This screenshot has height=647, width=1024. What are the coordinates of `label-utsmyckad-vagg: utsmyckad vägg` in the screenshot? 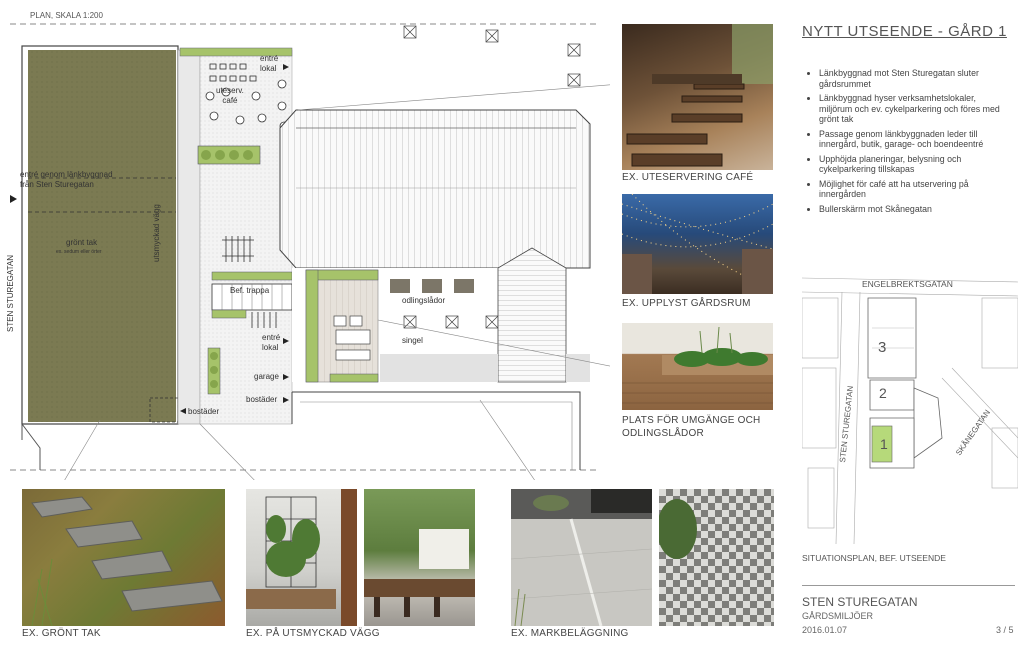 It's located at (156, 233).